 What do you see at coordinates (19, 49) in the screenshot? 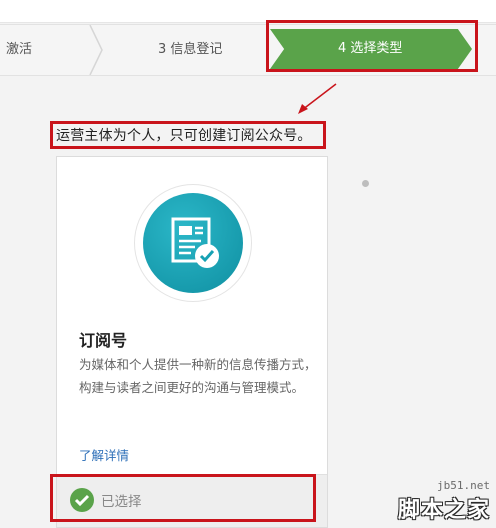
I see `step-activate: 激活` at bounding box center [19, 49].